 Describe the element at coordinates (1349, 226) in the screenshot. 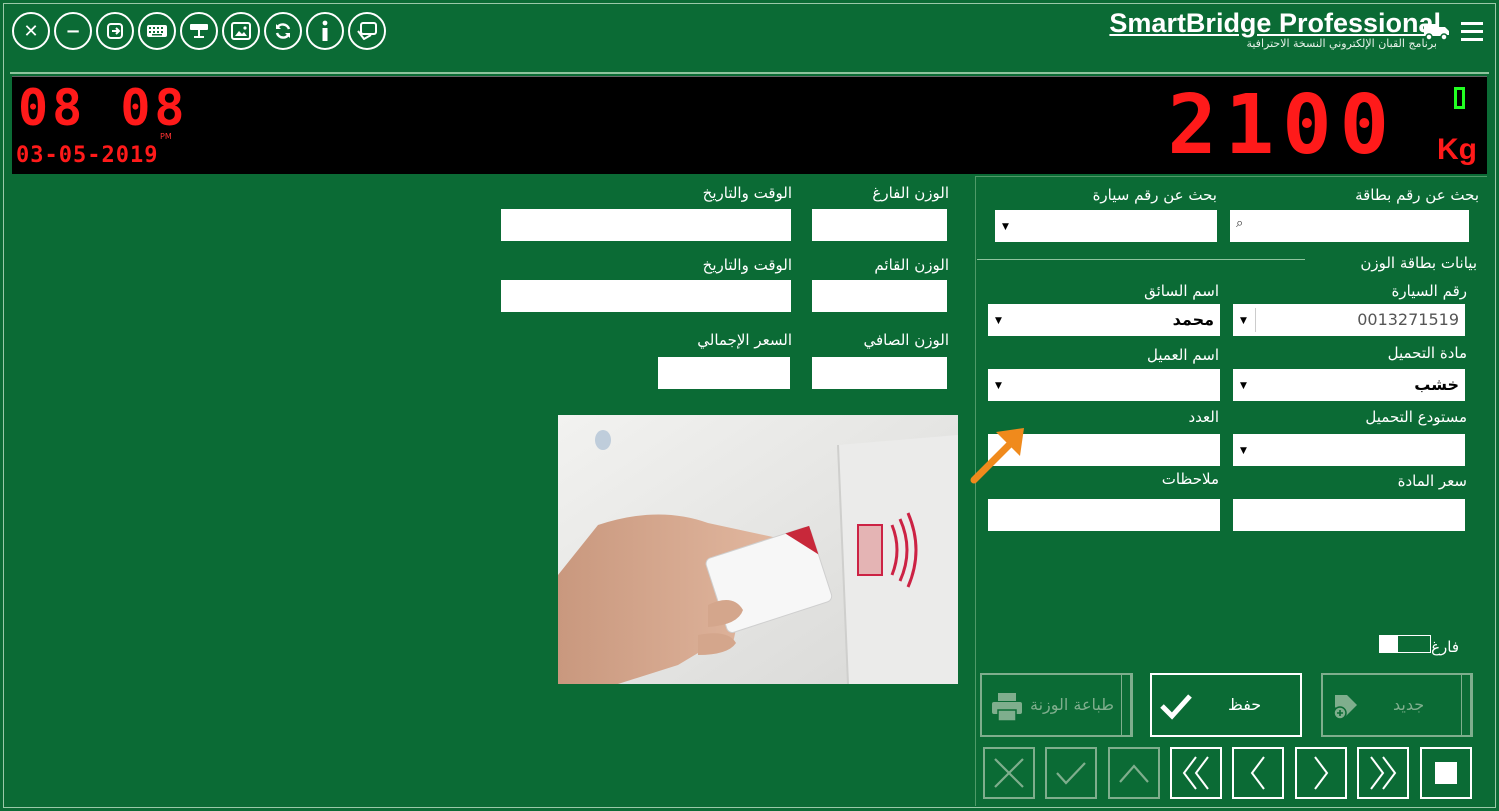

I see `card-search-input: ⌕` at that location.